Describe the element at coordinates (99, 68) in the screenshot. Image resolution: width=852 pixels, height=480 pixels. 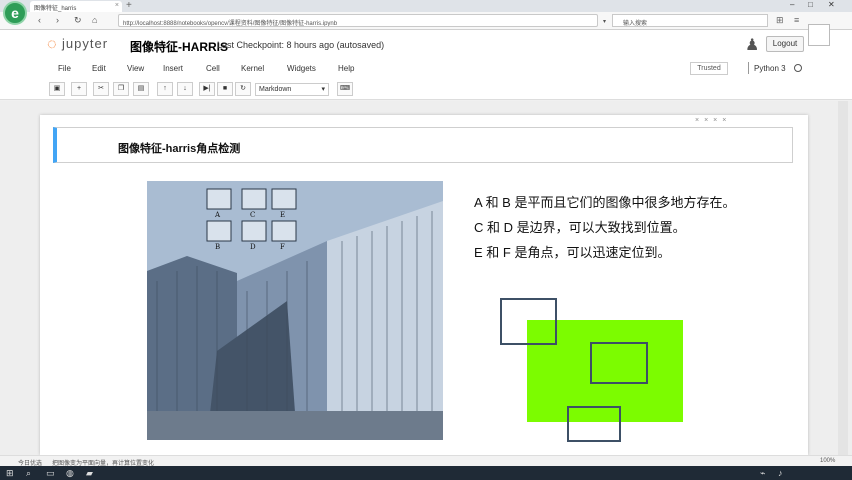
I see `menu-edit: Edit` at that location.